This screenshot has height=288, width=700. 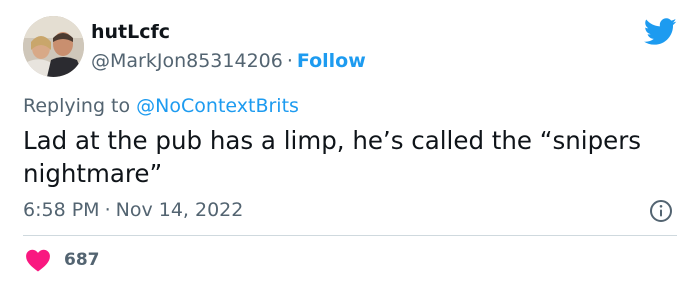 I want to click on heart-icon, so click(x=38, y=260).